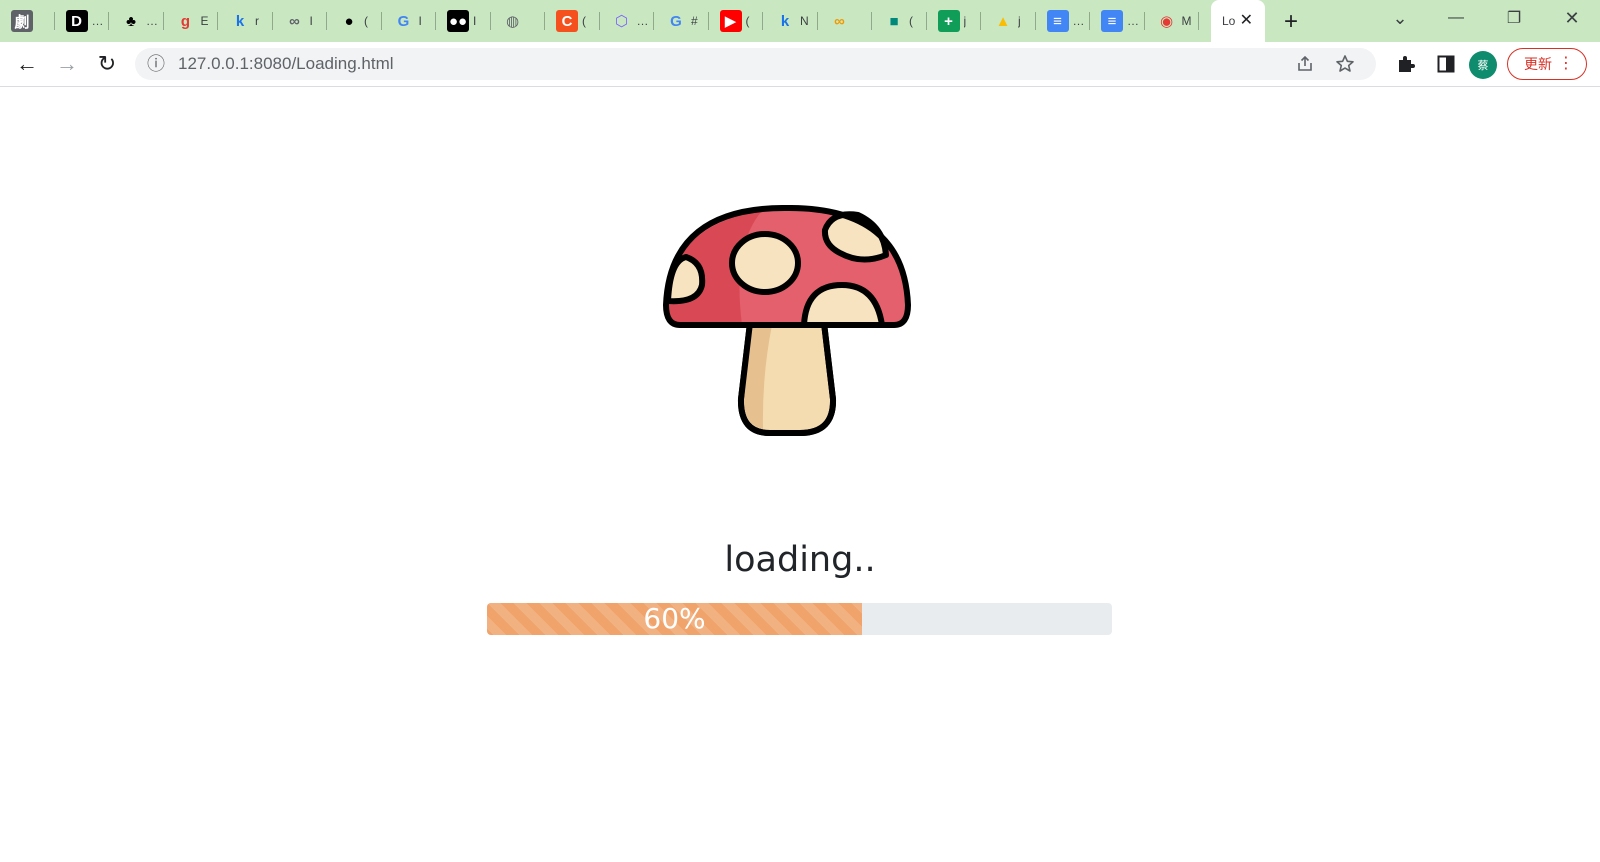 The height and width of the screenshot is (862, 1600). Describe the element at coordinates (1198, 21) in the screenshot. I see `tab-separator` at that location.